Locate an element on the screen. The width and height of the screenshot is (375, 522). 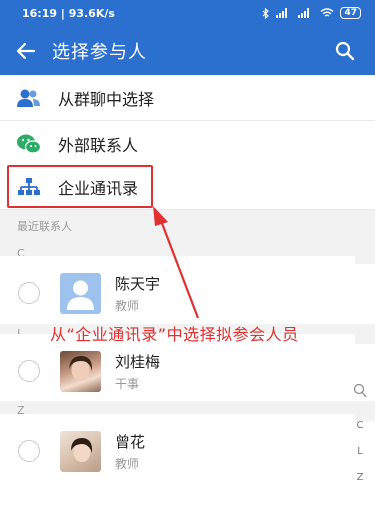
status-time: 16:19 | 93.6K/s is located at coordinates (68, 13).